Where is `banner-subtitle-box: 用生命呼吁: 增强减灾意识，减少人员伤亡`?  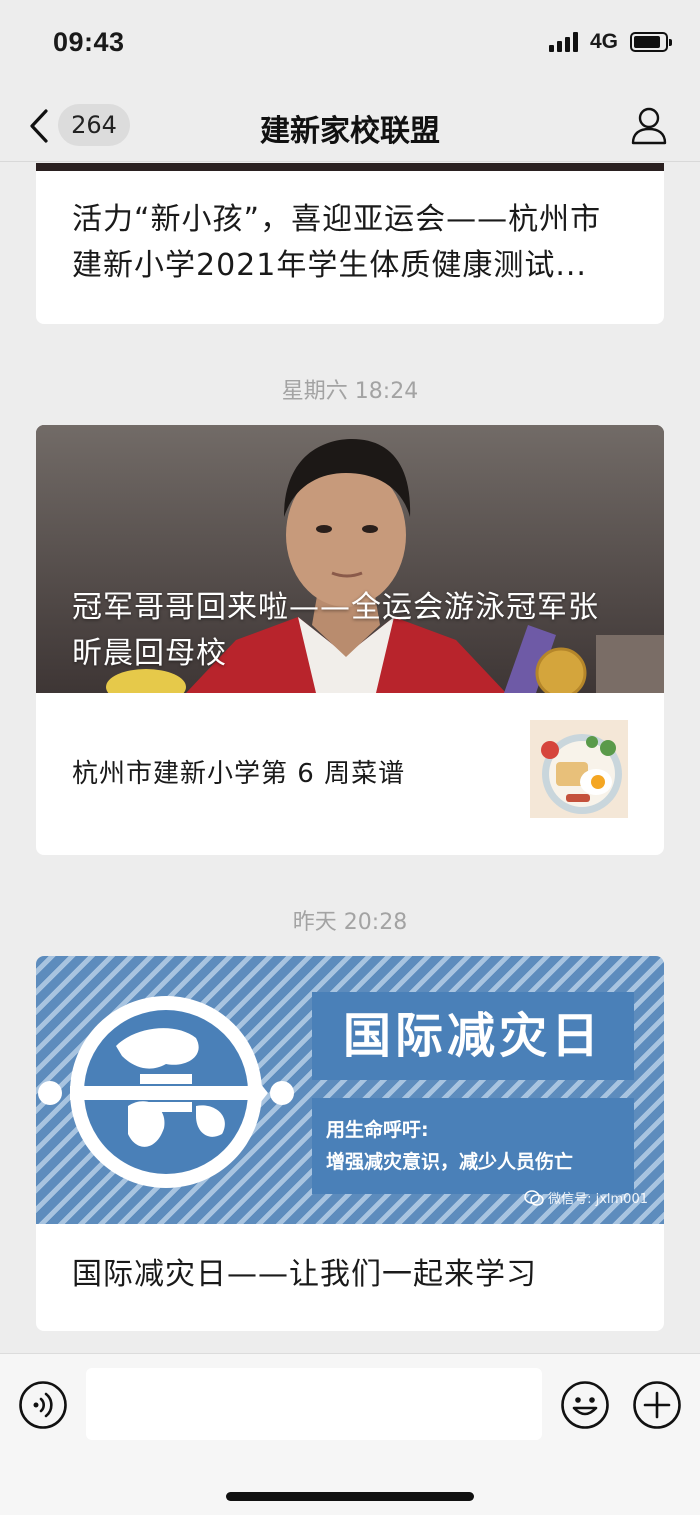
banner-subtitle-box: 用生命呼吁: 增强减灾意识，减少人员伤亡 is located at coordinates (473, 1146).